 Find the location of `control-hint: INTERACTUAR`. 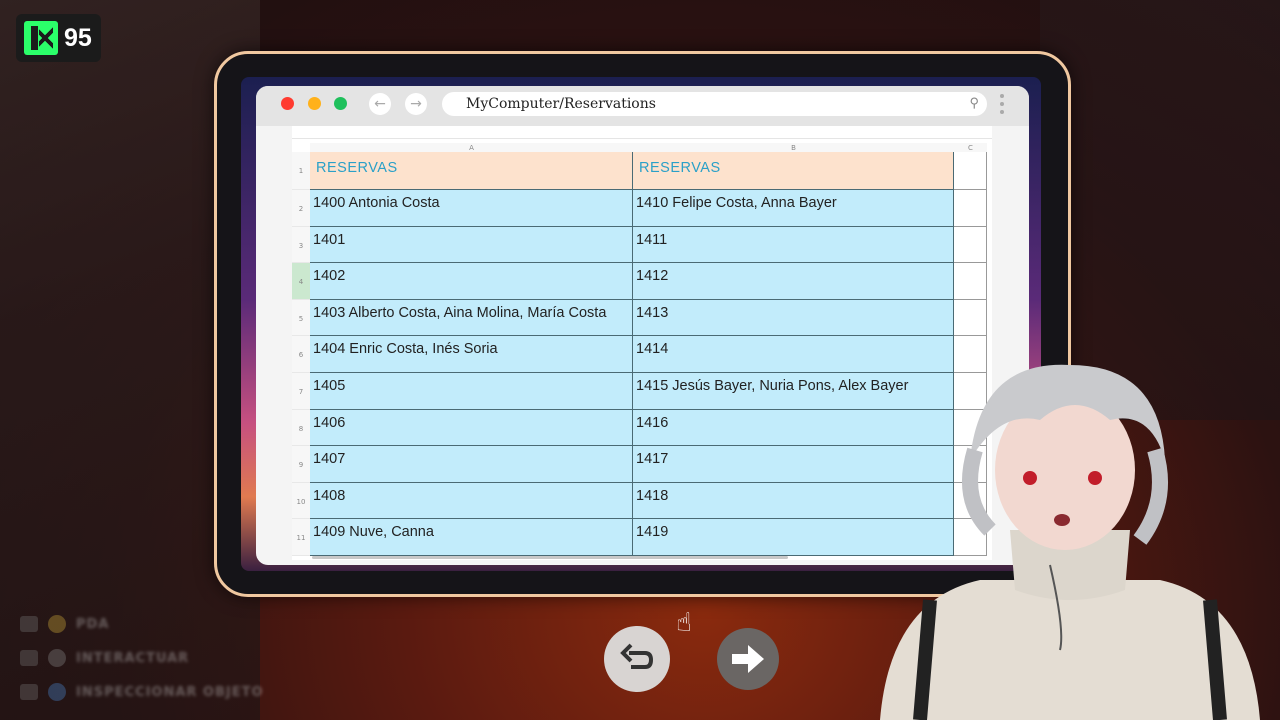

control-hint: INTERACTUAR is located at coordinates (104, 658).